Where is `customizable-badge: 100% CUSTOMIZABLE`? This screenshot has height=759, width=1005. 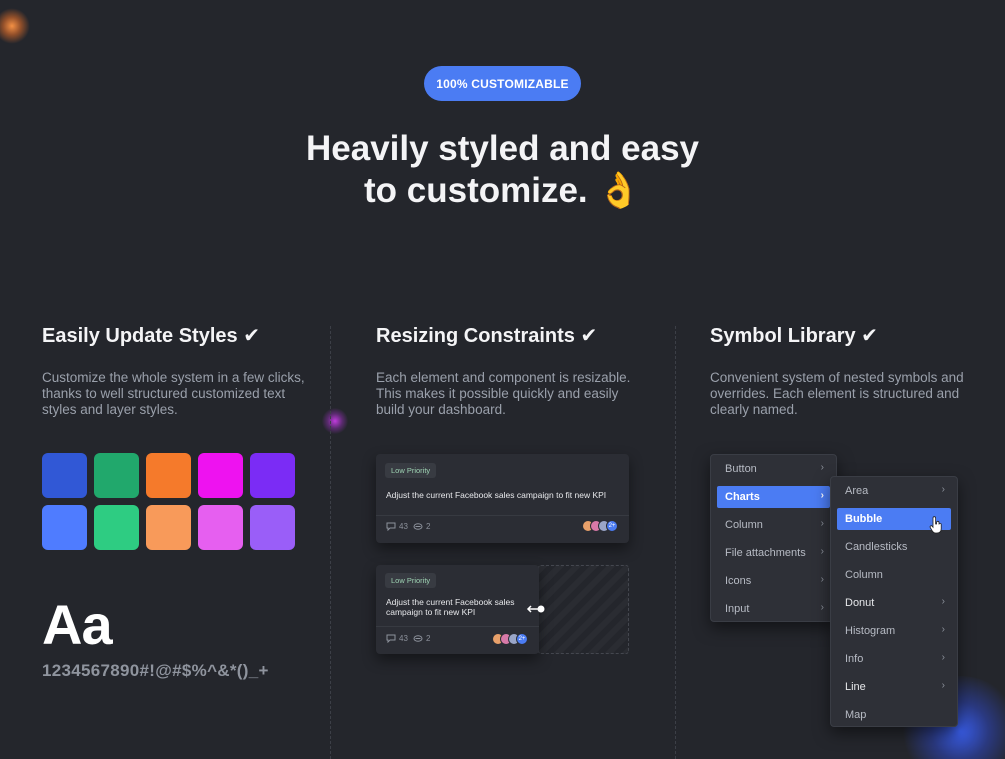 customizable-badge: 100% CUSTOMIZABLE is located at coordinates (502, 83).